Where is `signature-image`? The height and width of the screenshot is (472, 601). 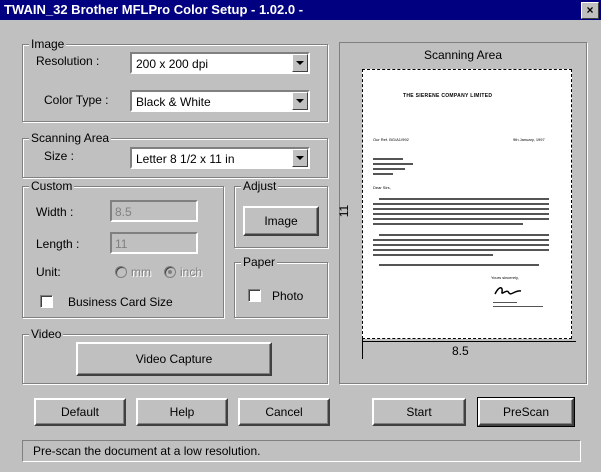
signature-image is located at coordinates (508, 291).